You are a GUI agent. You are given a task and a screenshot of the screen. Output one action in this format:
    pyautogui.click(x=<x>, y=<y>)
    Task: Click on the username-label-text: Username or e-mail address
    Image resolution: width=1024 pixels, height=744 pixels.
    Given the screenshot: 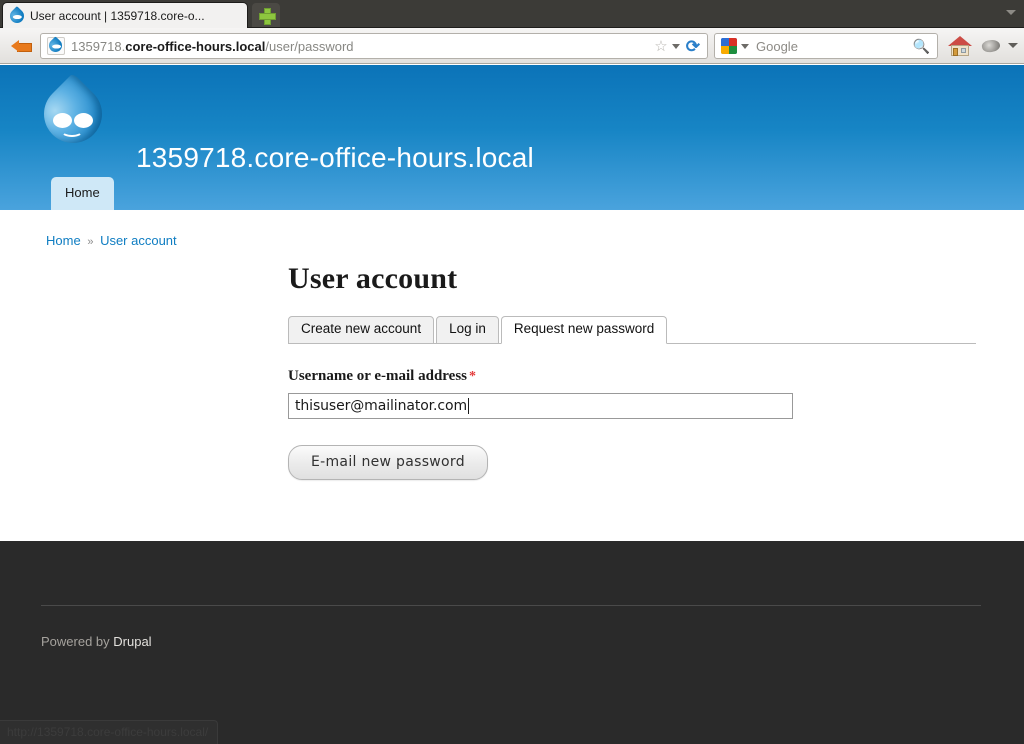 What is the action you would take?
    pyautogui.click(x=378, y=376)
    